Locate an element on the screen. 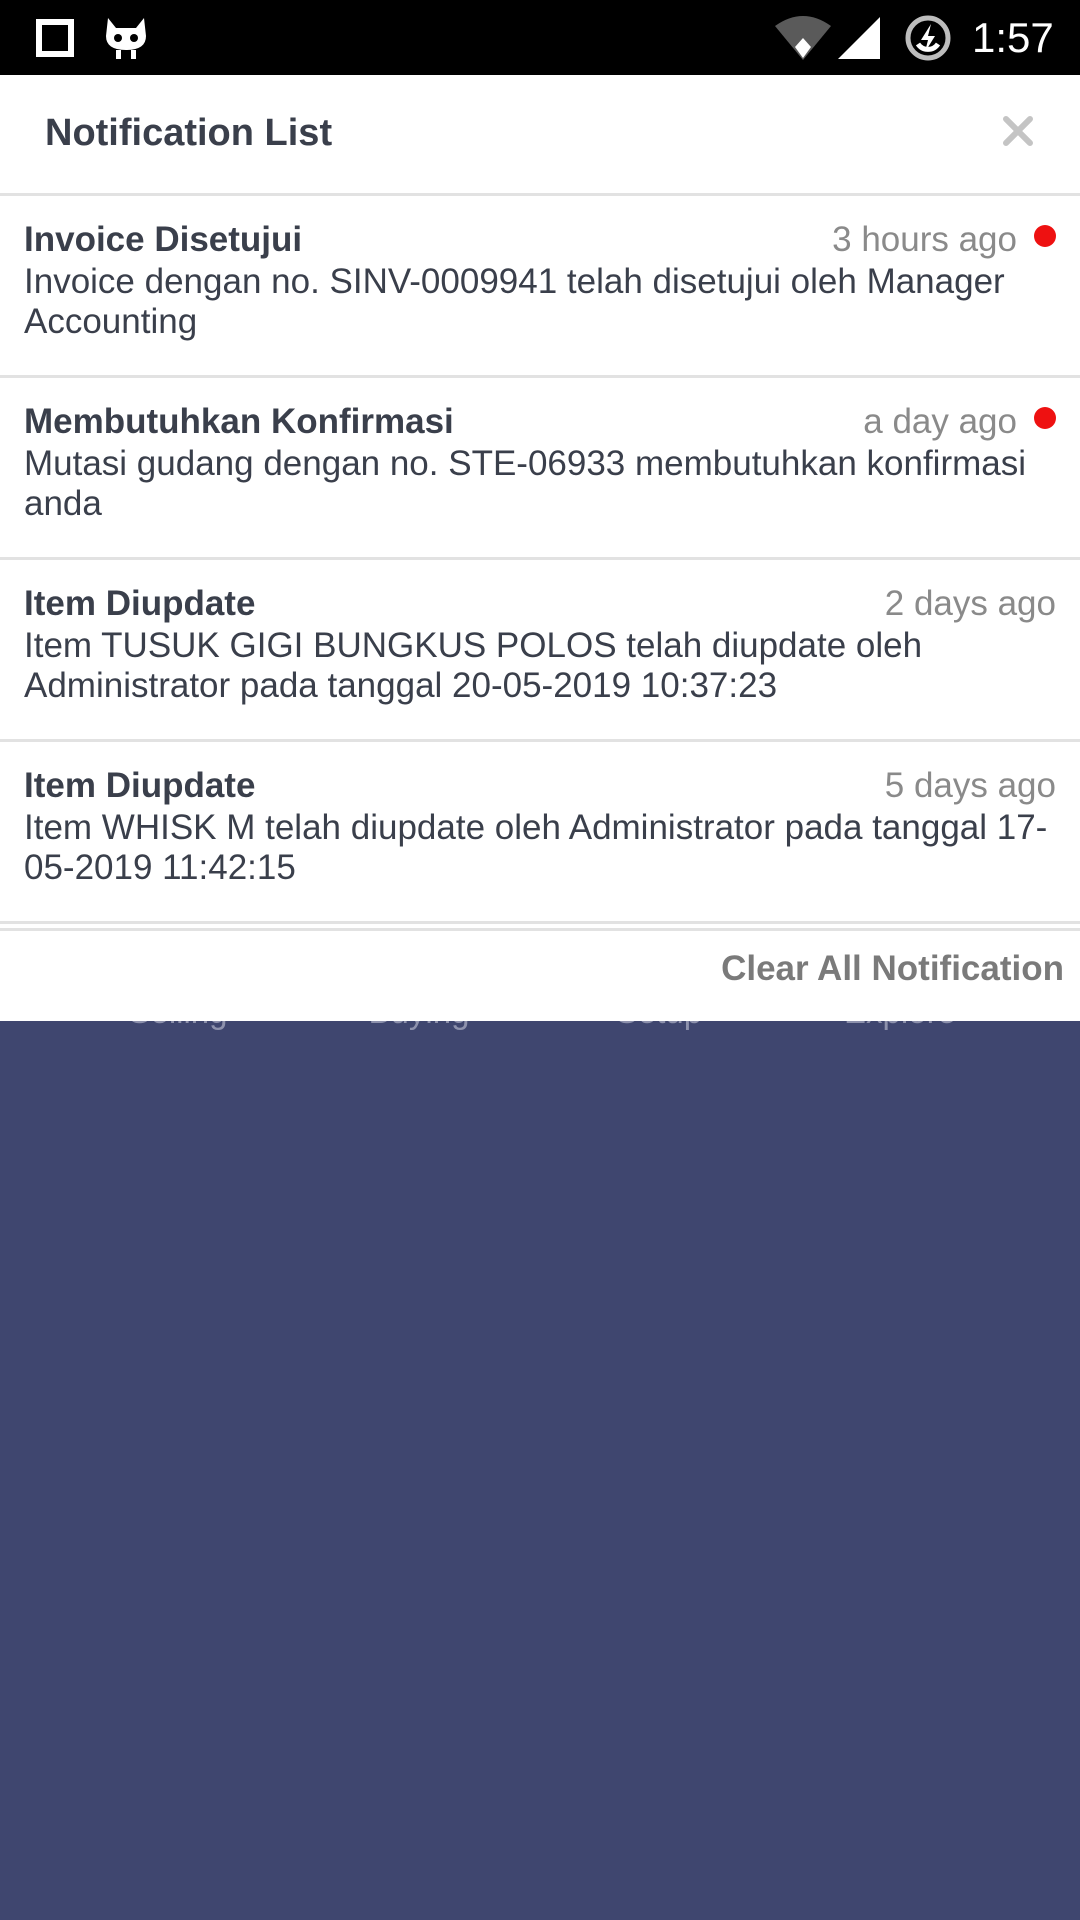  cell-signal-icon is located at coordinates (859, 38).